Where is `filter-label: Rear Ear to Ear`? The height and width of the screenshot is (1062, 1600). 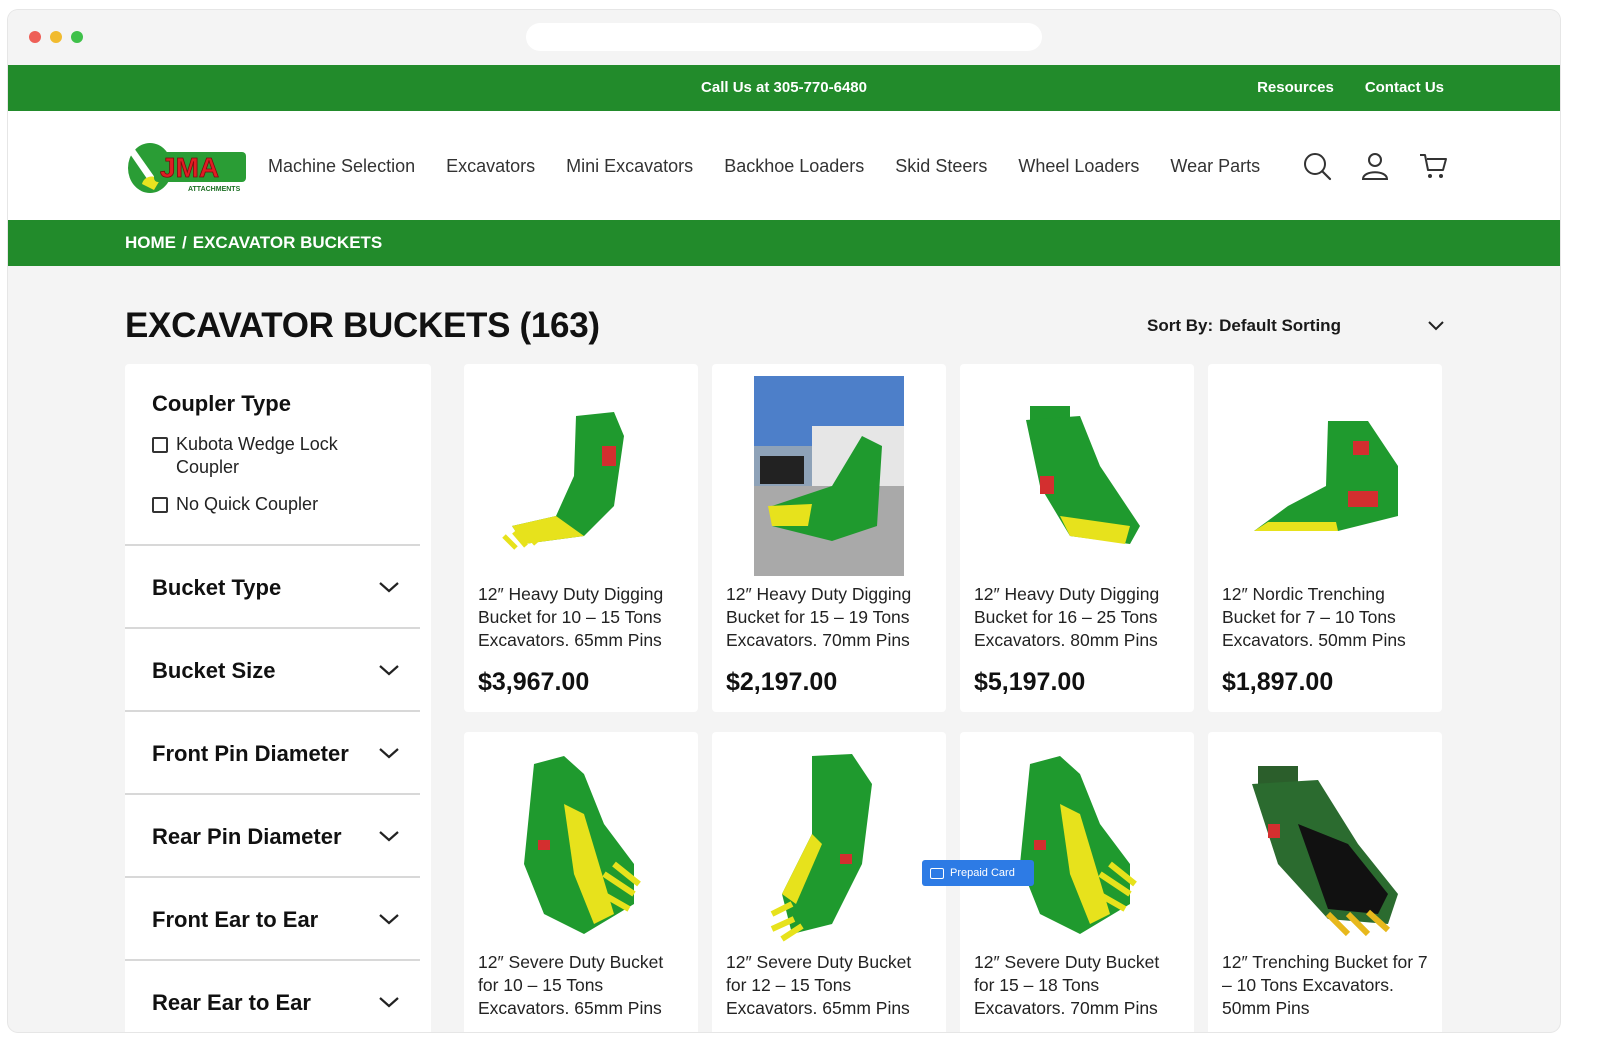 filter-label: Rear Ear to Ear is located at coordinates (231, 1002).